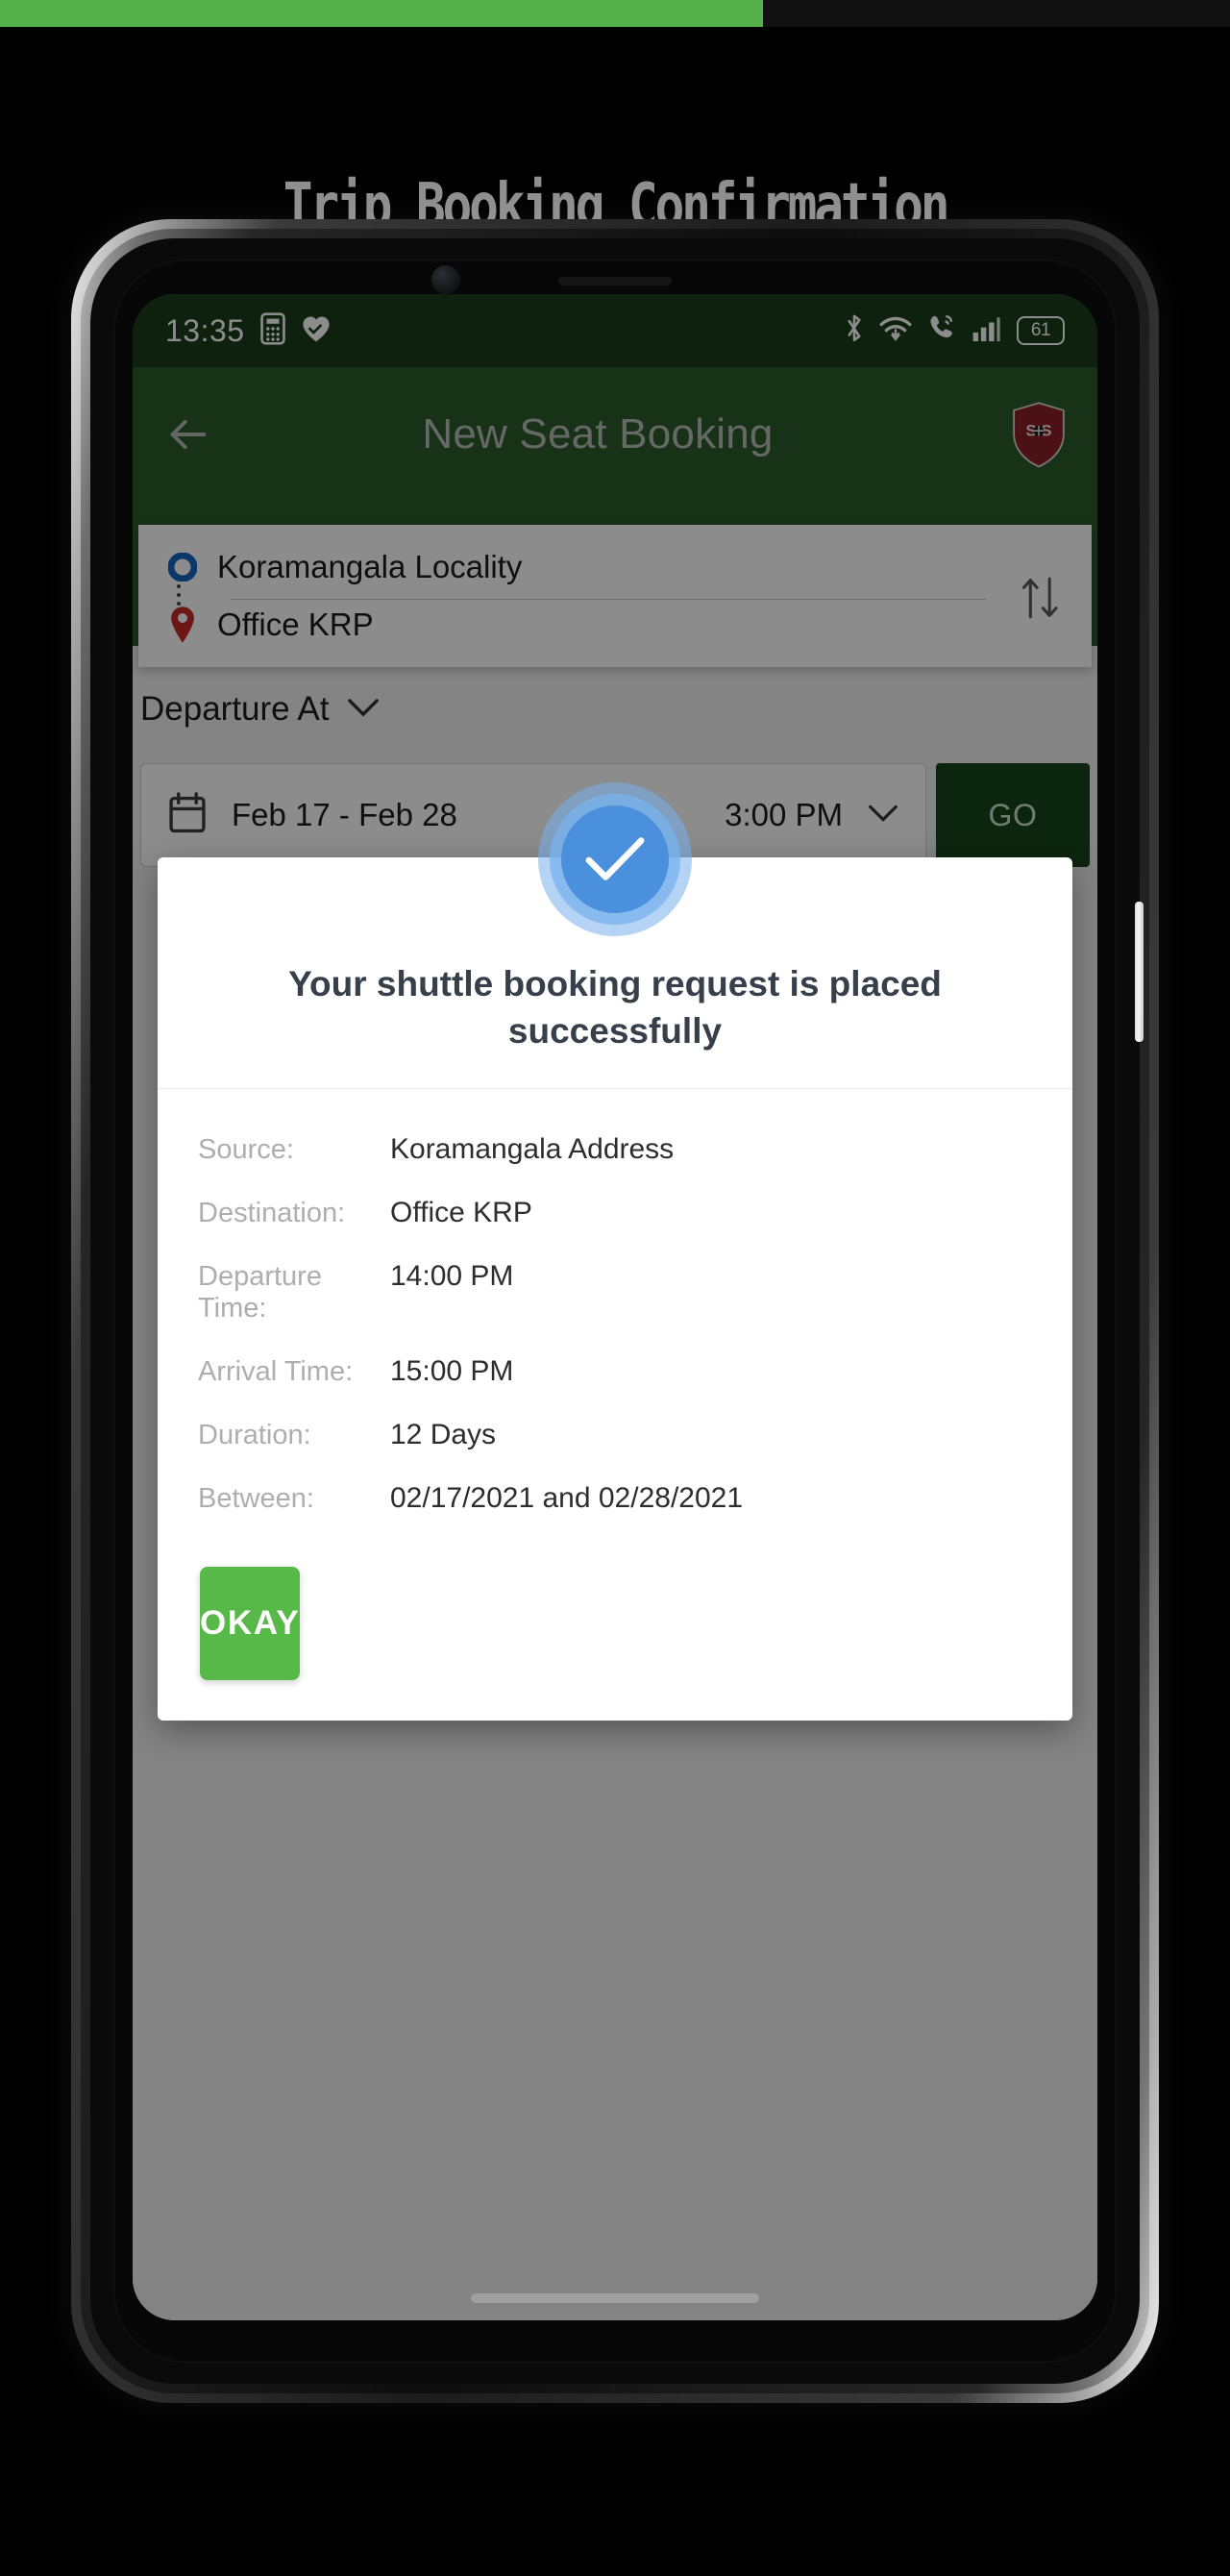 Image resolution: width=1230 pixels, height=2576 pixels. I want to click on detail-row: Duration: 12 Days, so click(615, 1435).